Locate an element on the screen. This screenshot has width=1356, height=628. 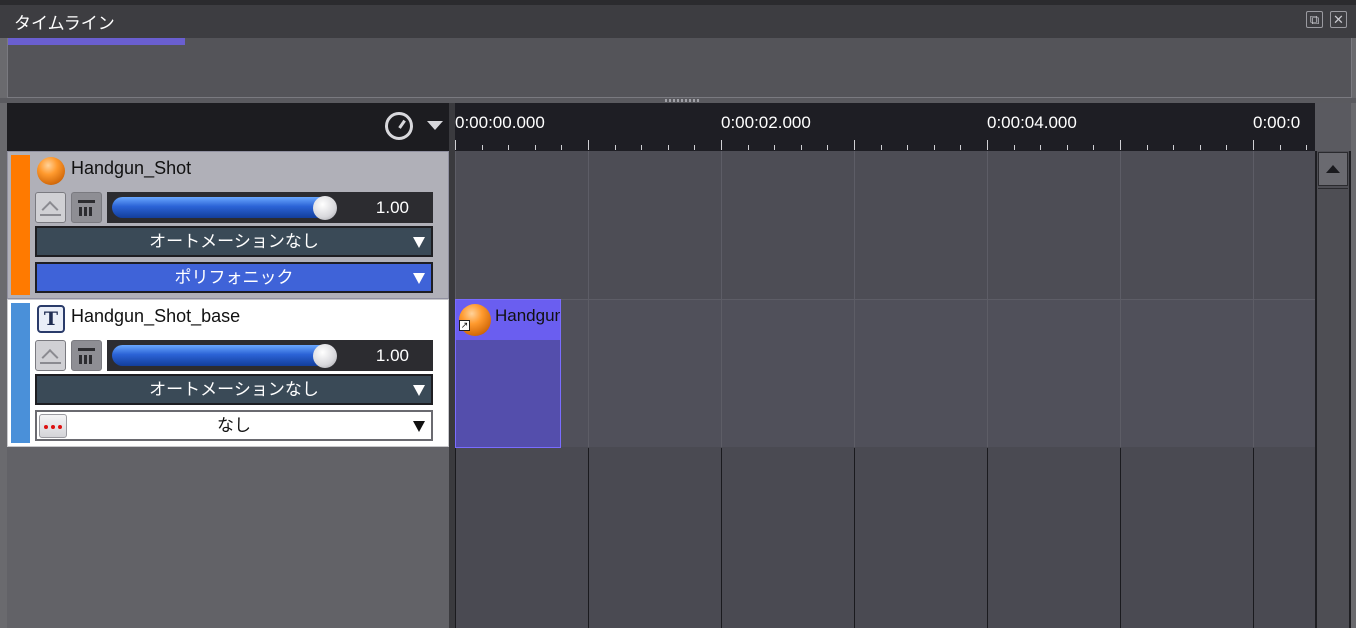
shortcut-link-icon: ↗ is located at coordinates (464, 325).